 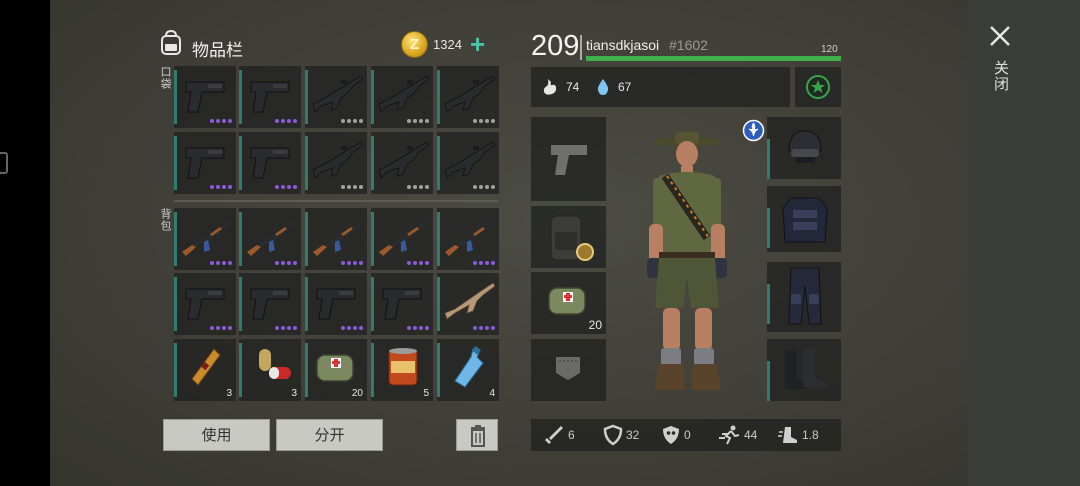 I want to click on stealth-value: 1.8, so click(x=810, y=435).